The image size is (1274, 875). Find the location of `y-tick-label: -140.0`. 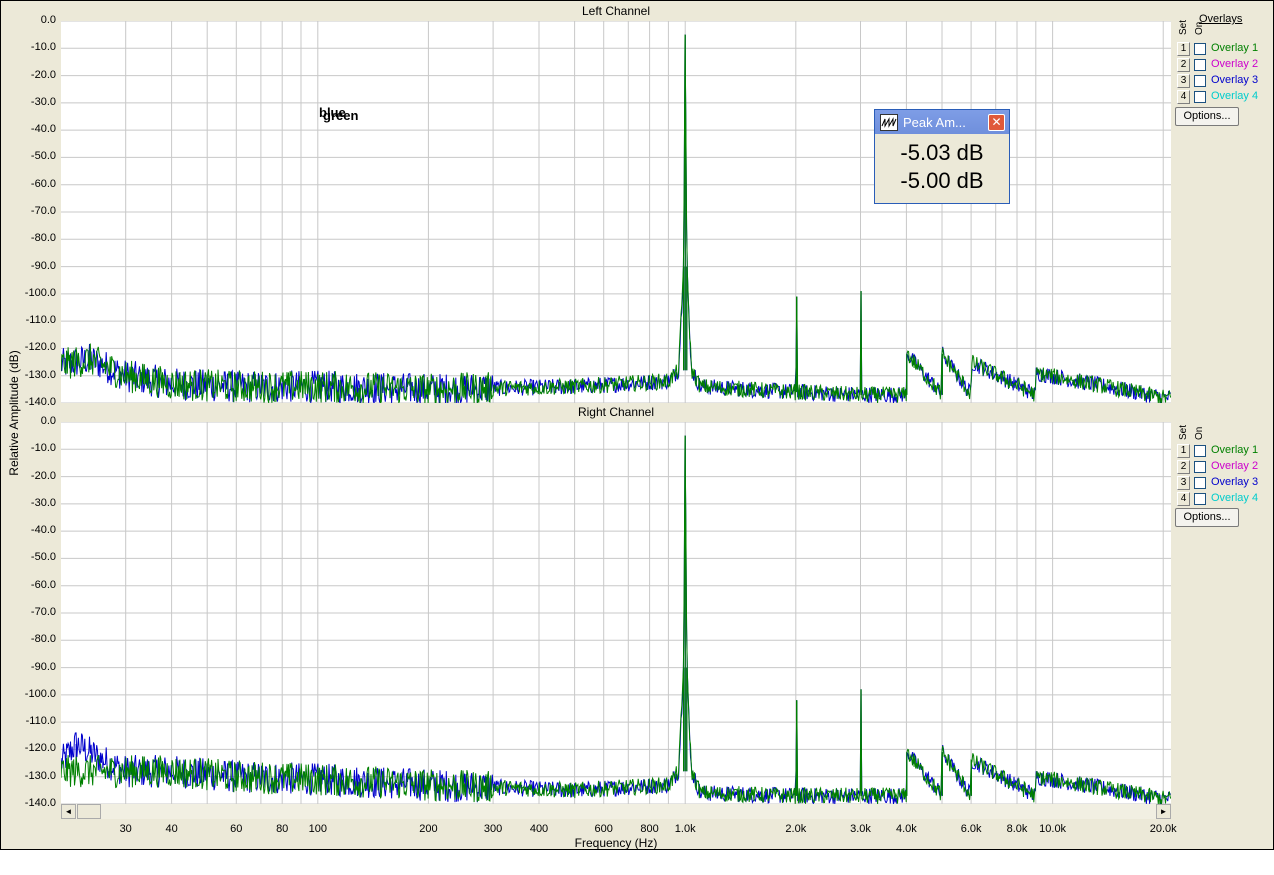

y-tick-label: -140.0 is located at coordinates (40, 803).